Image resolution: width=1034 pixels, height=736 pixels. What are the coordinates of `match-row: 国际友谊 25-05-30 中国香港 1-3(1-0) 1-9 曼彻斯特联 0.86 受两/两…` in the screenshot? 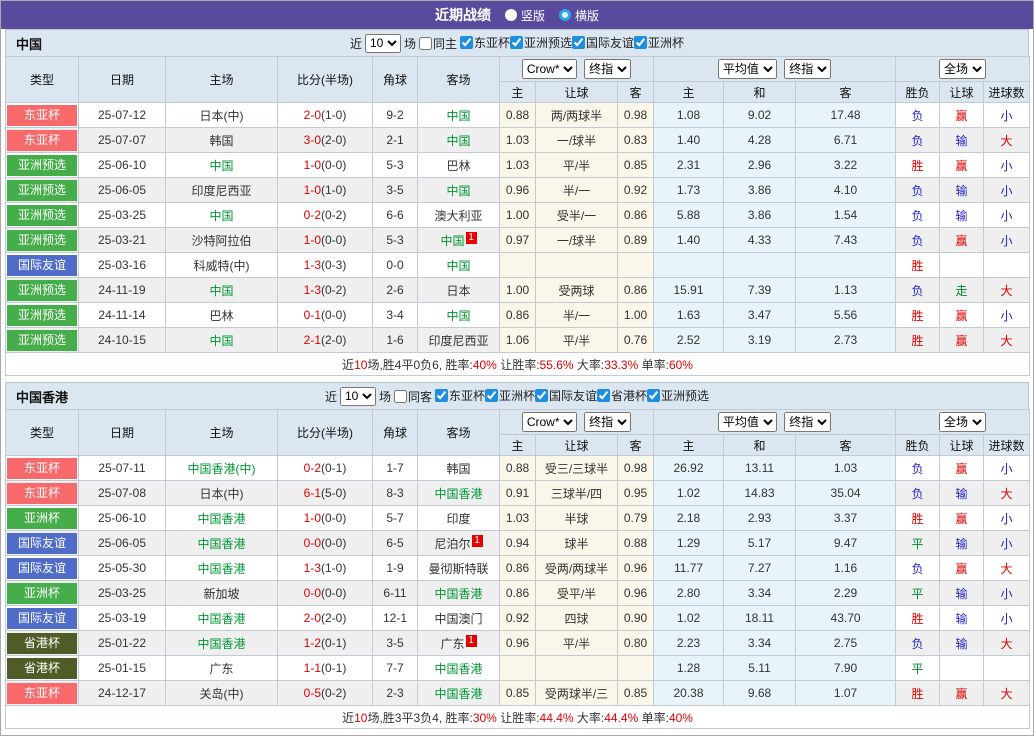 It's located at (518, 568).